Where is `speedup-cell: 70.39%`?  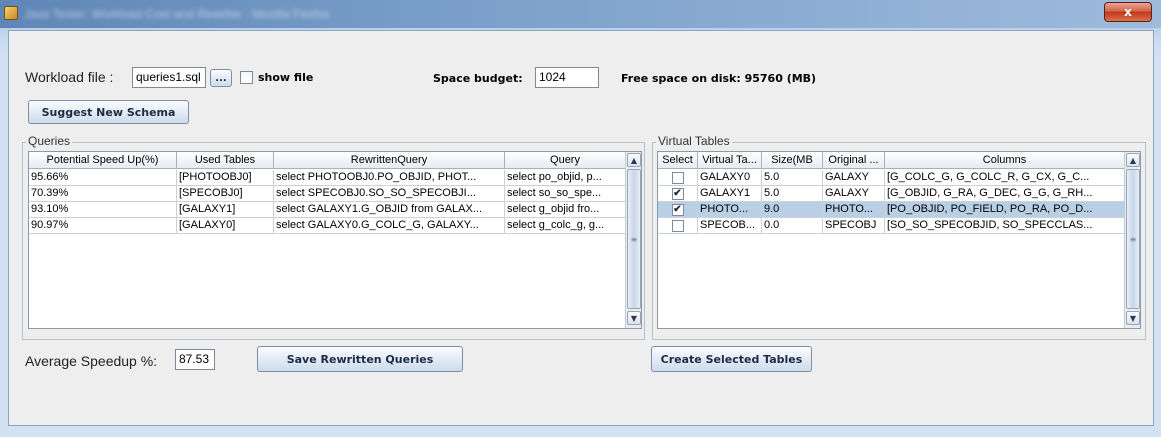
speedup-cell: 70.39% is located at coordinates (103, 194).